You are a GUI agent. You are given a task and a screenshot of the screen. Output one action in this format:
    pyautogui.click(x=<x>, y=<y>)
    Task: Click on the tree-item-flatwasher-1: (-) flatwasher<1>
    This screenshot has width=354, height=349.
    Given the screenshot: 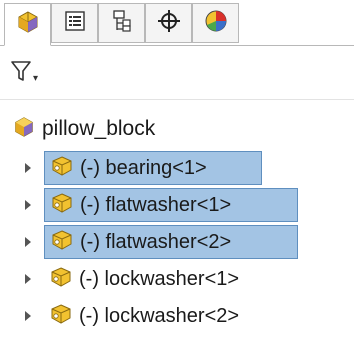 What is the action you would take?
    pyautogui.click(x=171, y=205)
    